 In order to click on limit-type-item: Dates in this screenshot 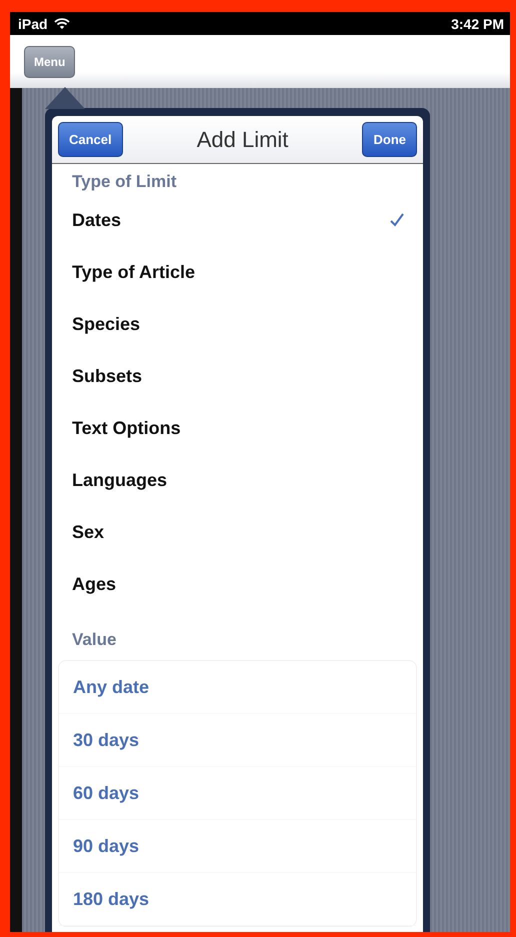, I will do `click(237, 220)`.